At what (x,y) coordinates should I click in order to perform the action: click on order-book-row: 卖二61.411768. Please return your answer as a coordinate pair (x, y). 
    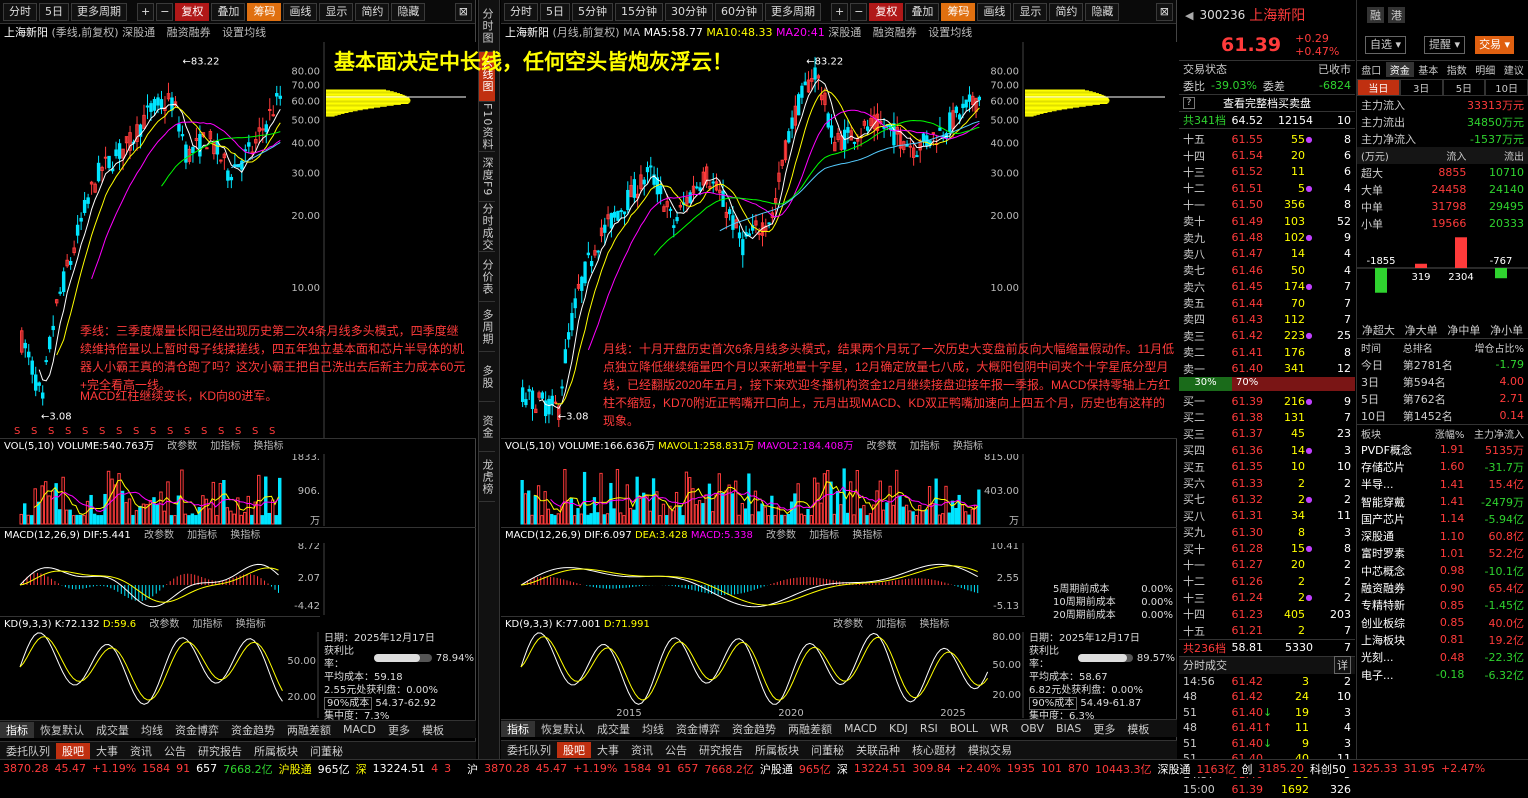
    Looking at the image, I should click on (1267, 352).